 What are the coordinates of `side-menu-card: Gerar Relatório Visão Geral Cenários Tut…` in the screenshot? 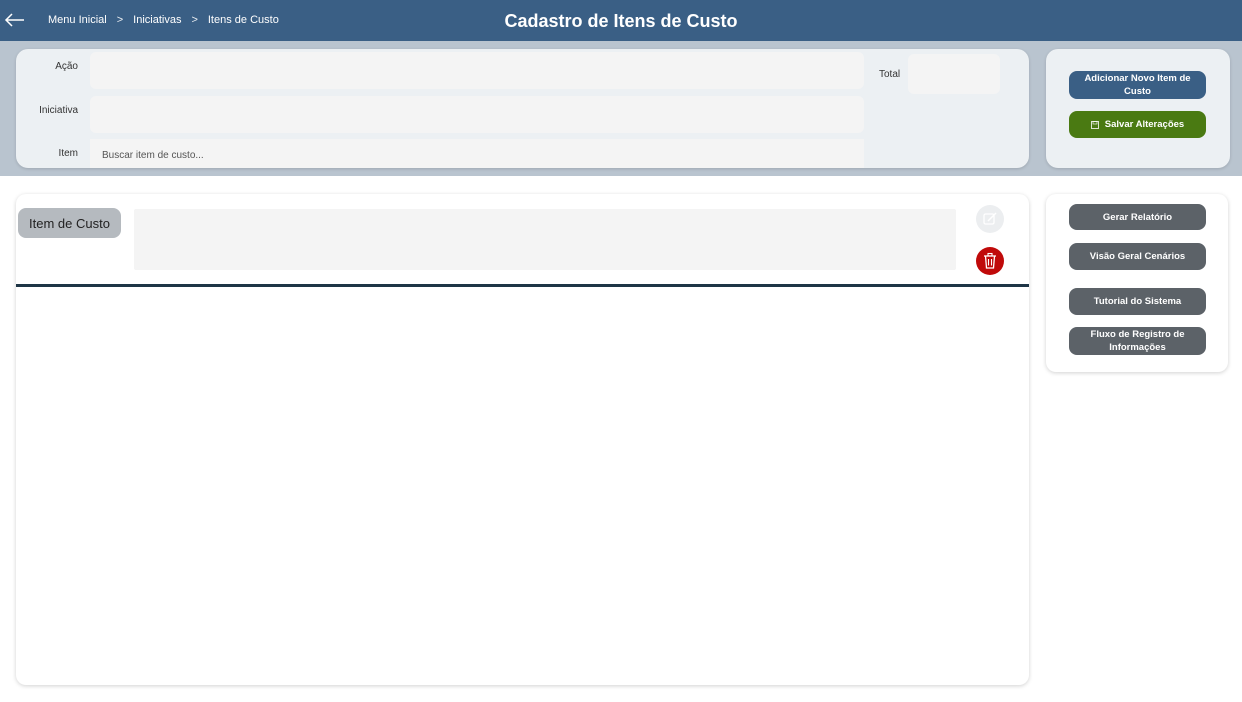 It's located at (1137, 283).